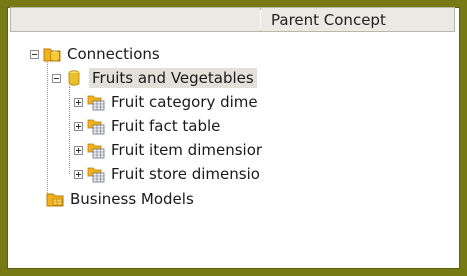 This screenshot has height=276, width=467. What do you see at coordinates (173, 78) in the screenshot?
I see `tree-node-label: Fruits and Vegetables` at bounding box center [173, 78].